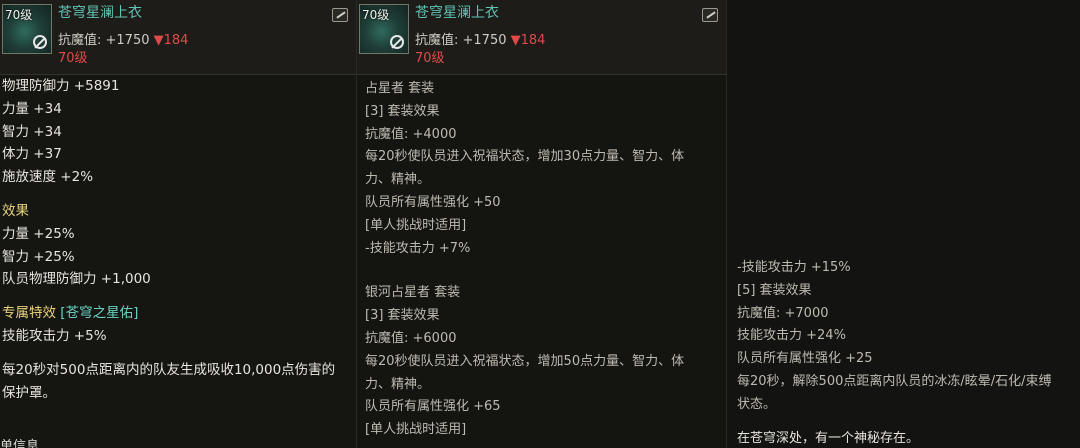 Image resolution: width=1080 pixels, height=448 pixels. I want to click on set-name: 占星者 套装, so click(400, 88).